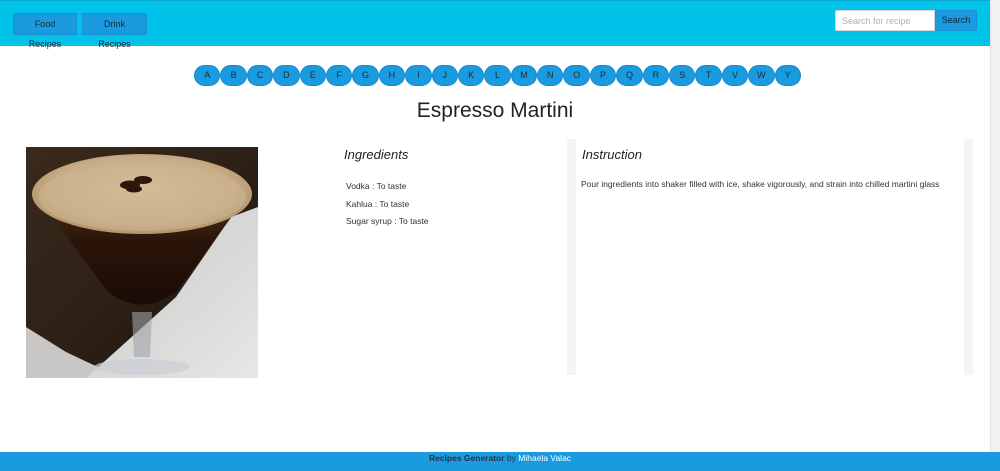 This screenshot has width=1000, height=471. I want to click on letter-button-q: Q, so click(629, 75).